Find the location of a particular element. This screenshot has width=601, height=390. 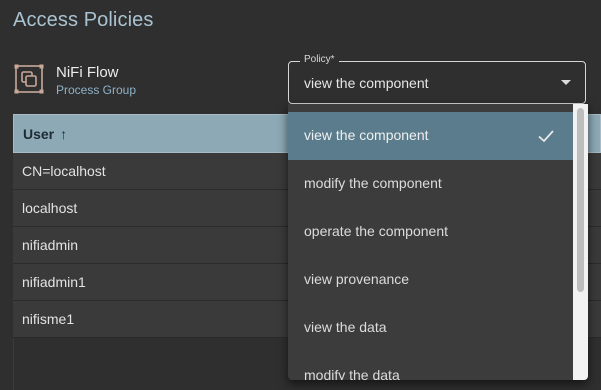

table-cell-user: nifiadmin is located at coordinates (50, 245).